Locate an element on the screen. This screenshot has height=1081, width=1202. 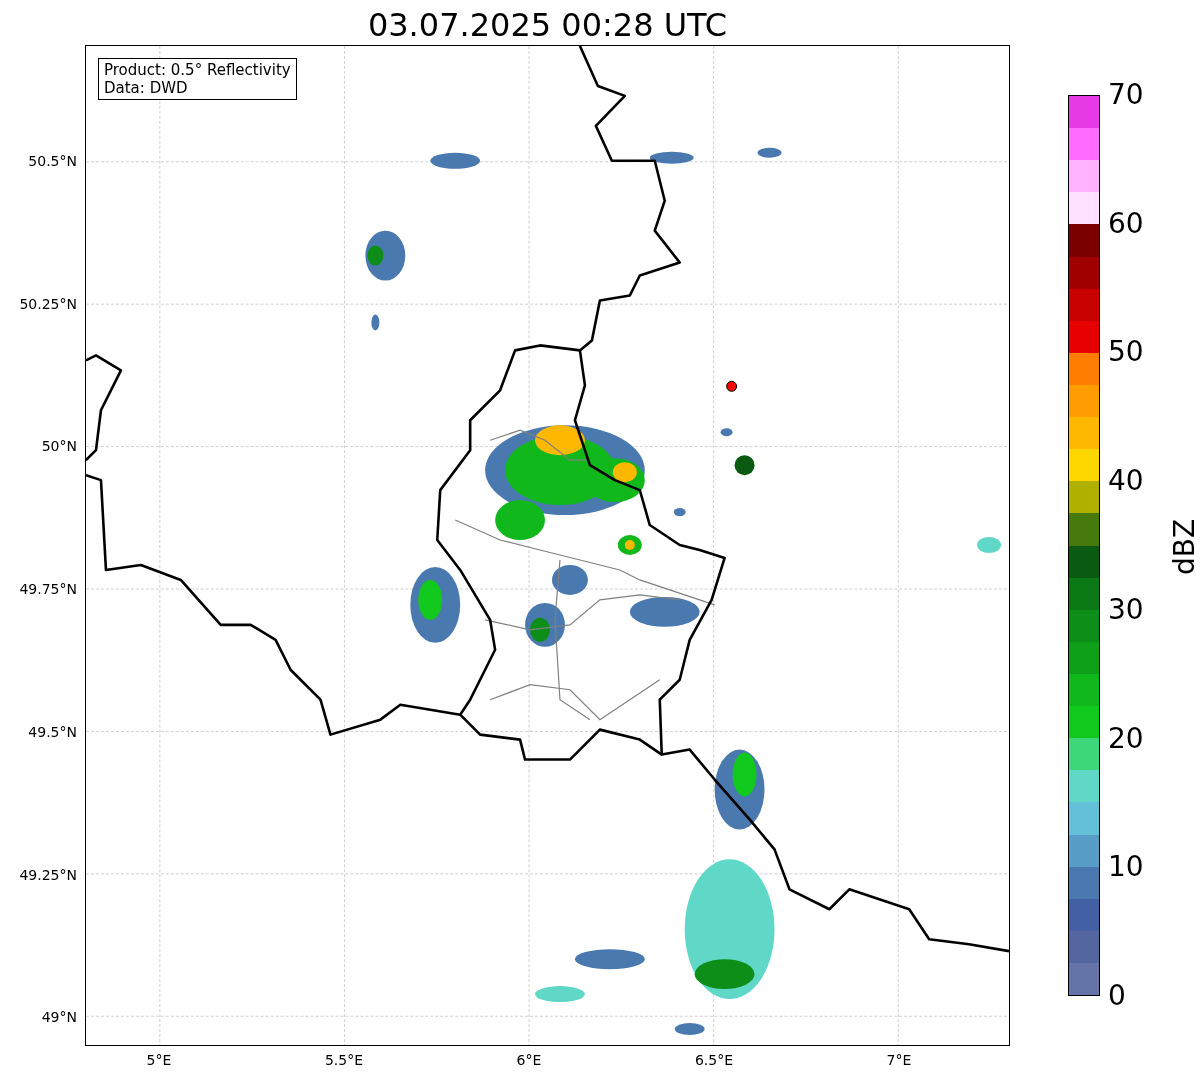
tick-label: 50.25°N is located at coordinates (48, 303).